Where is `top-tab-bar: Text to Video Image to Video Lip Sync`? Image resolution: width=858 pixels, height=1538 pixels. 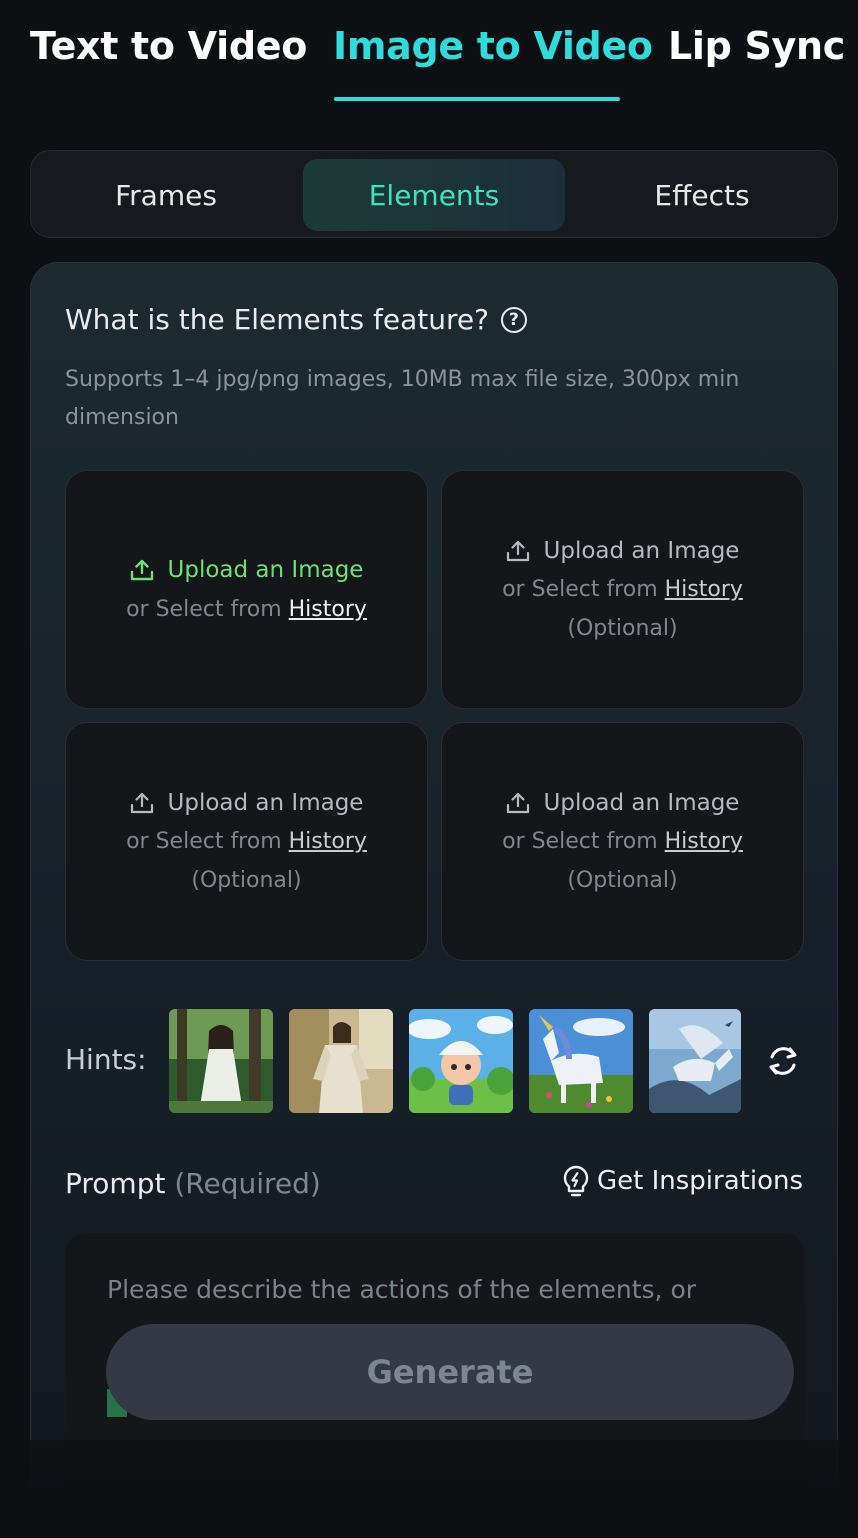 top-tab-bar: Text to Video Image to Video Lip Sync is located at coordinates (429, 55).